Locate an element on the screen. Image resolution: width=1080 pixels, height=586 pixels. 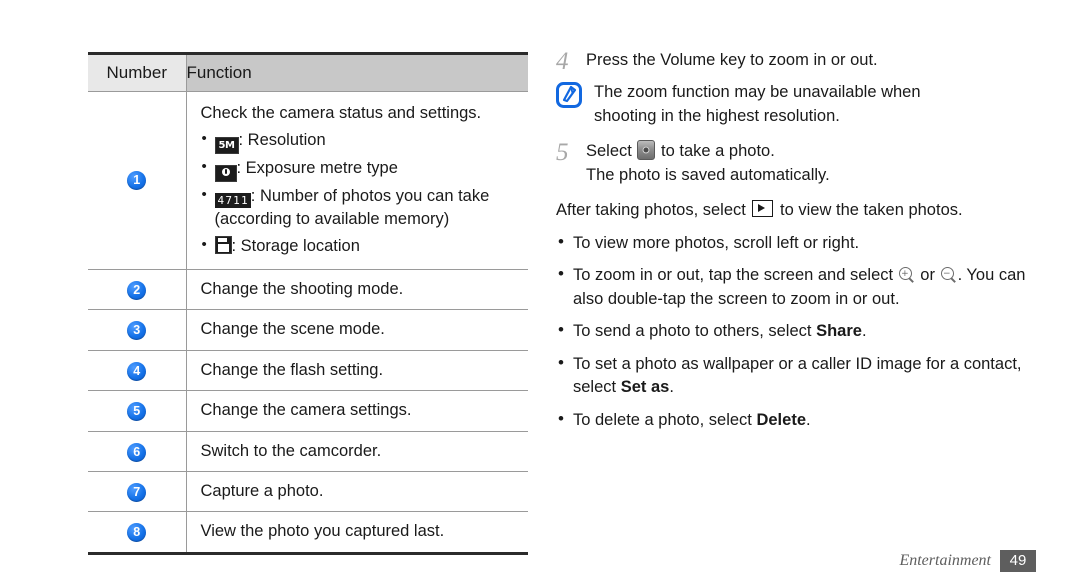
tip-delete-post: . is located at coordinates (808, 419).